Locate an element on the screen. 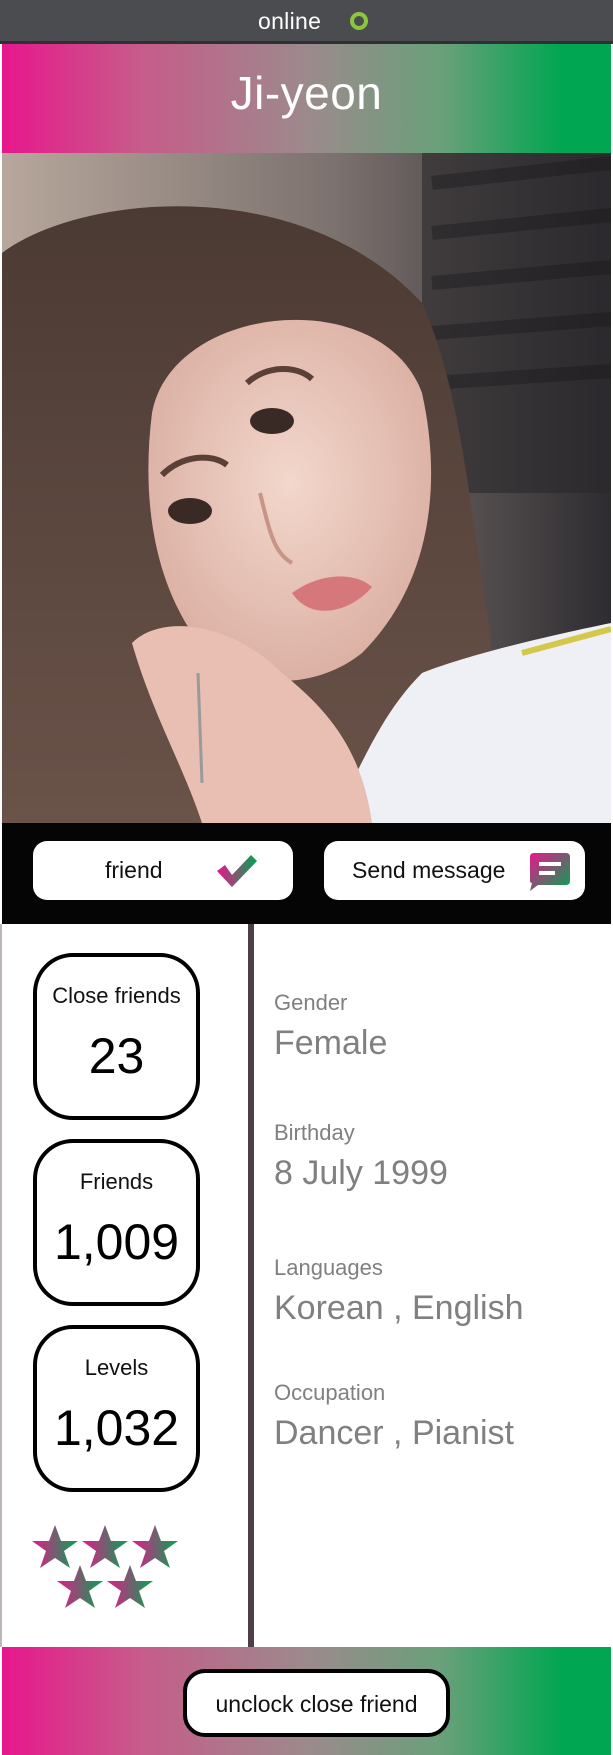 The image size is (613, 1755). stat-value: 23 is located at coordinates (116, 1056).